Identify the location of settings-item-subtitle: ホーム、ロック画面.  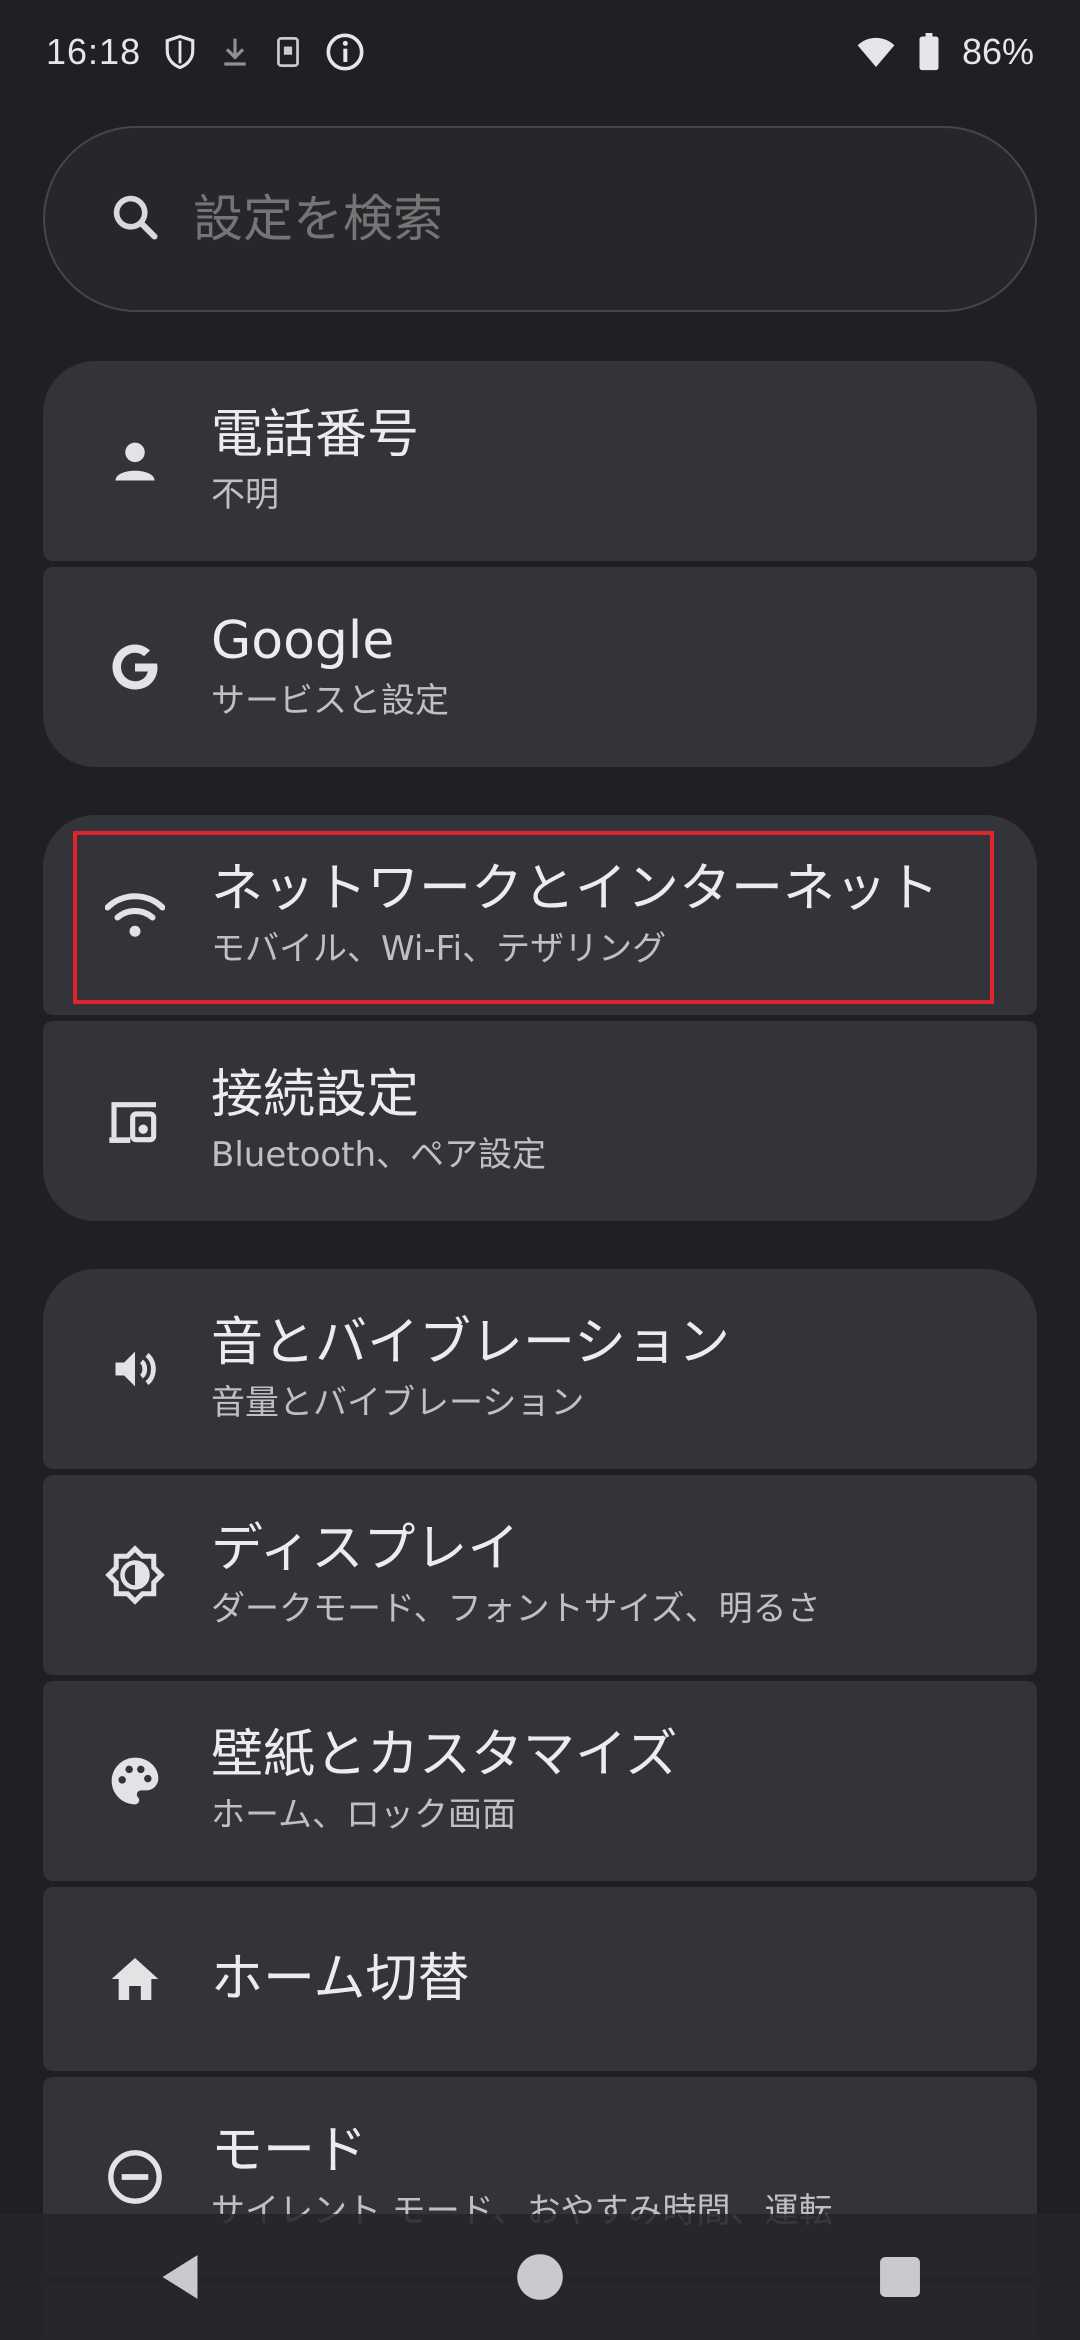
(363, 1815).